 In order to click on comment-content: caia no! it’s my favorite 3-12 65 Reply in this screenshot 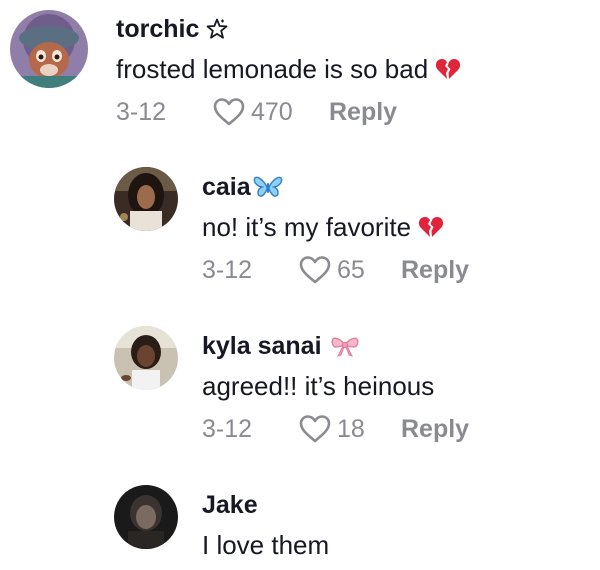, I will do `click(335, 231)`.